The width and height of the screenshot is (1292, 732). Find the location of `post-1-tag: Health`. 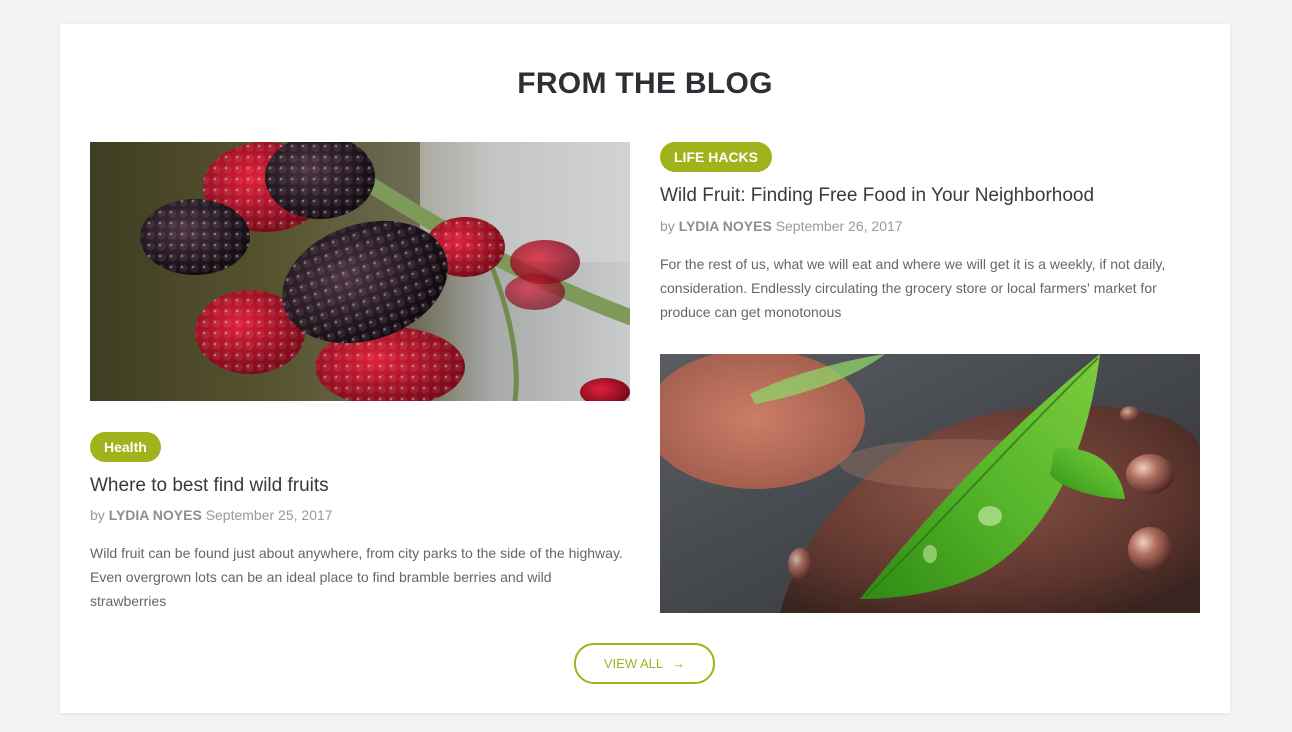

post-1-tag: Health is located at coordinates (125, 447).